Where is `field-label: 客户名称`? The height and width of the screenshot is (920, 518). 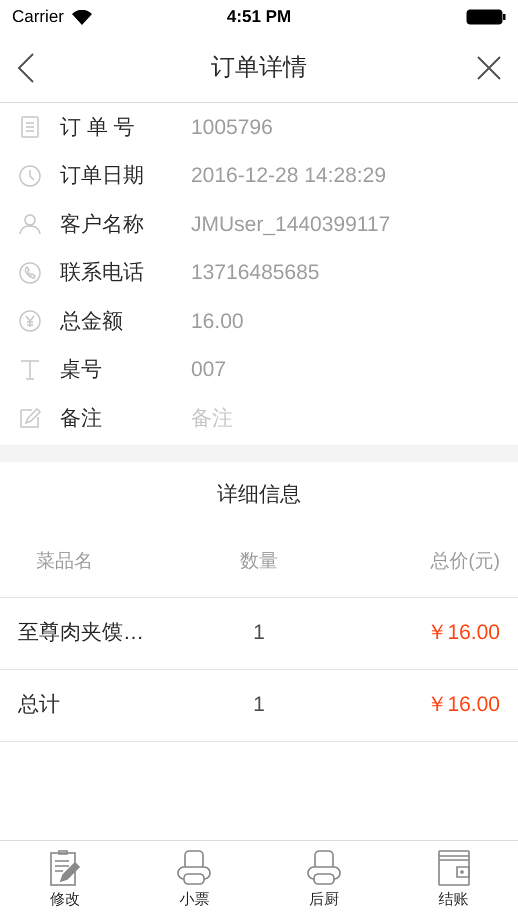 field-label: 客户名称 is located at coordinates (102, 225).